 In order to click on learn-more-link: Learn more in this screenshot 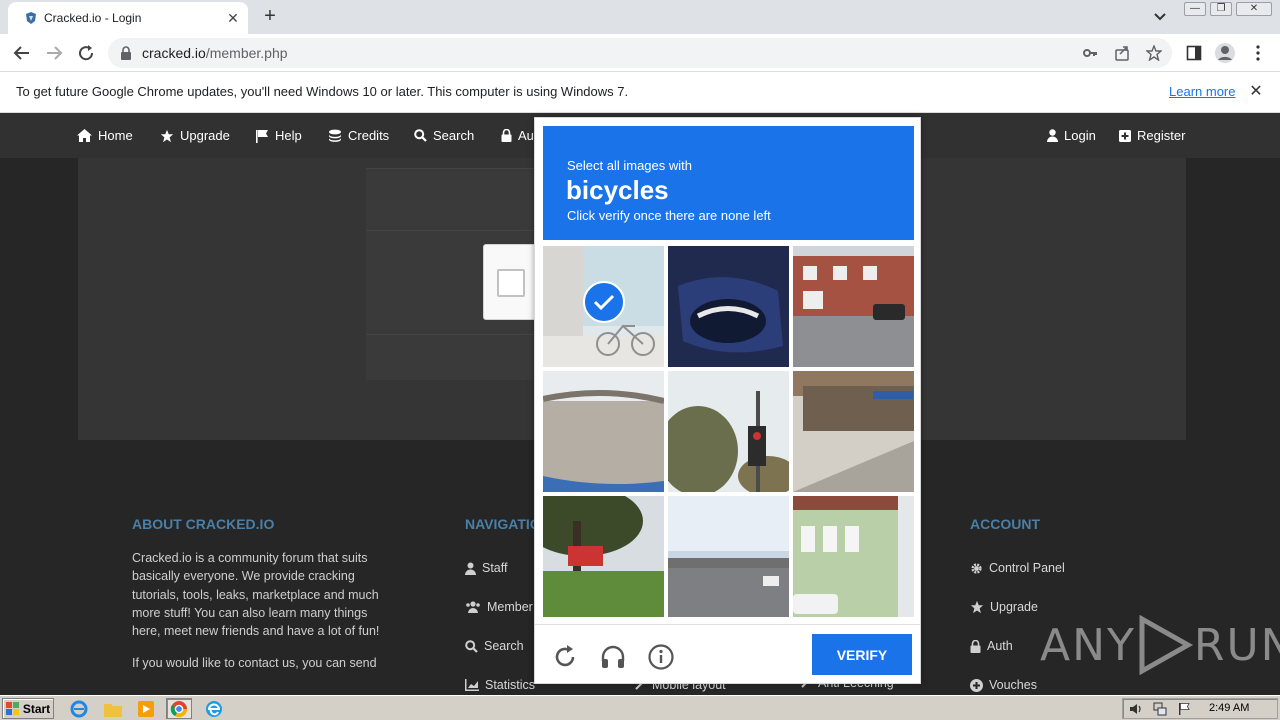, I will do `click(1202, 91)`.